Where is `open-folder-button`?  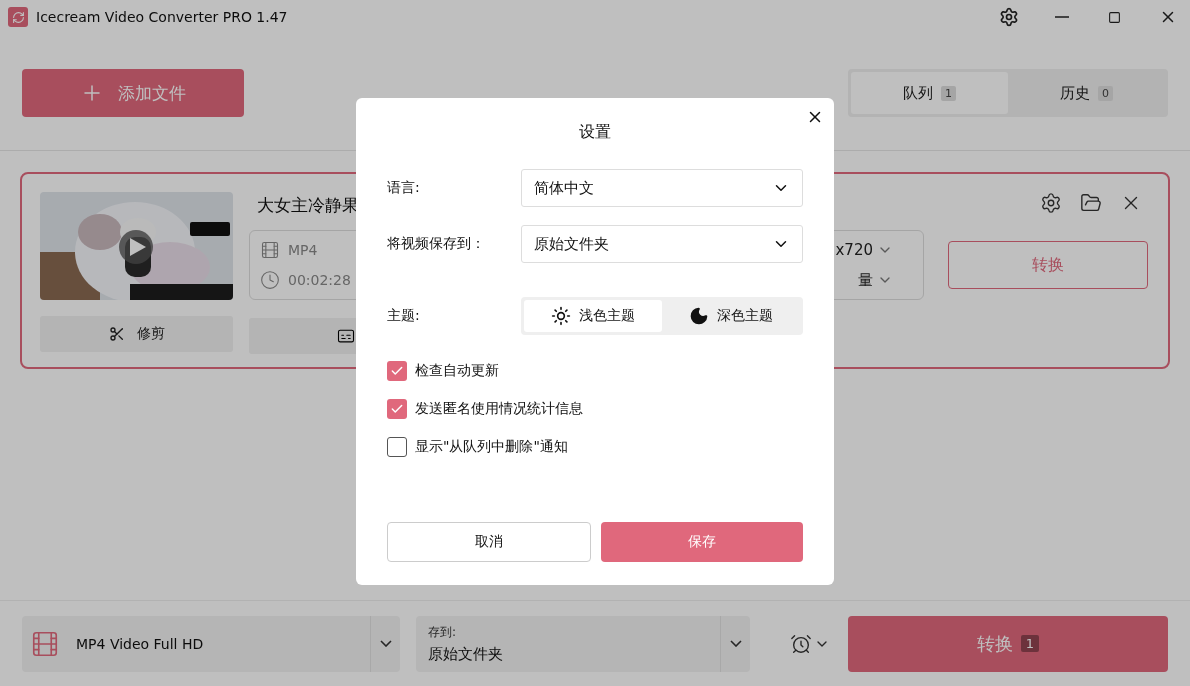 open-folder-button is located at coordinates (1091, 203).